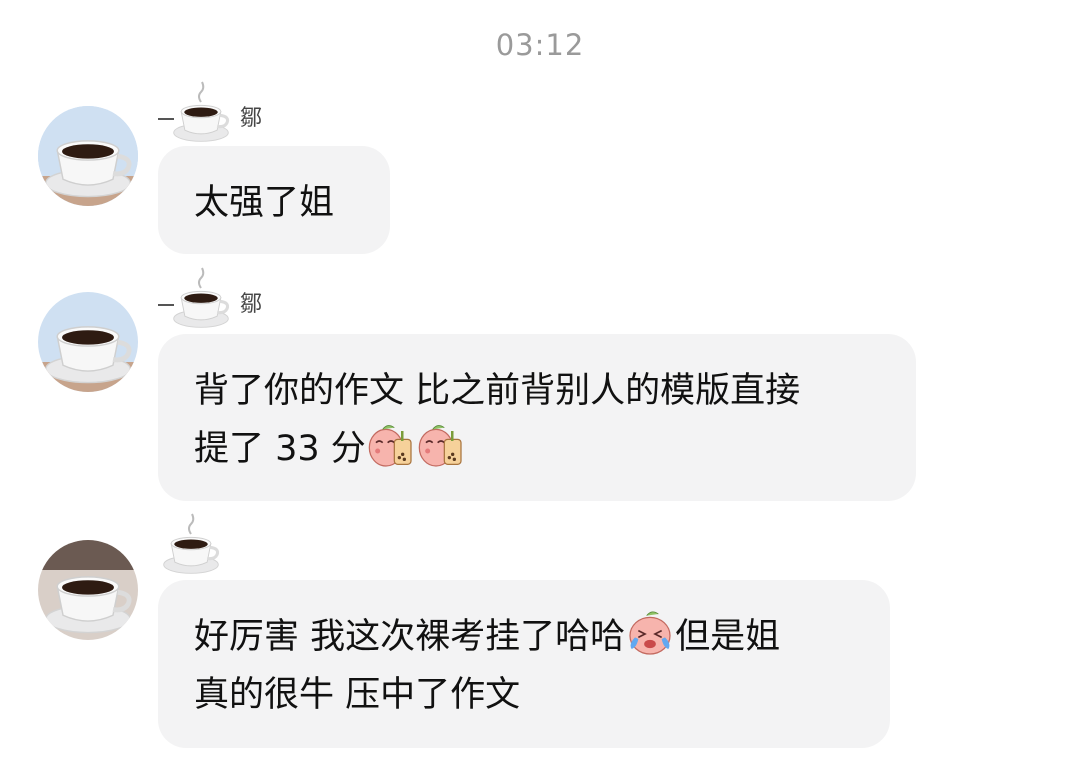 Image resolution: width=1080 pixels, height=778 pixels. Describe the element at coordinates (540, 45) in the screenshot. I see `message-timestamp: 03:12` at that location.